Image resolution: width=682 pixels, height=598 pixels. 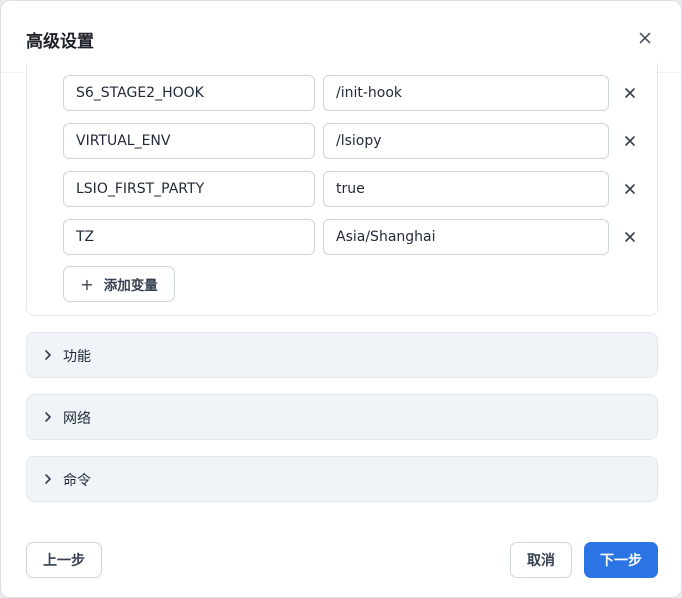 I want to click on section-network: 网络, so click(x=342, y=417).